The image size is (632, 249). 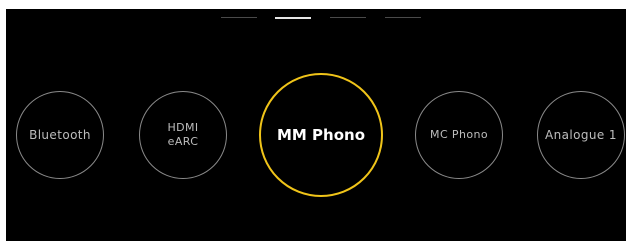 I want to click on source-hdmi-earc-button: HDMI eARC, so click(x=183, y=135).